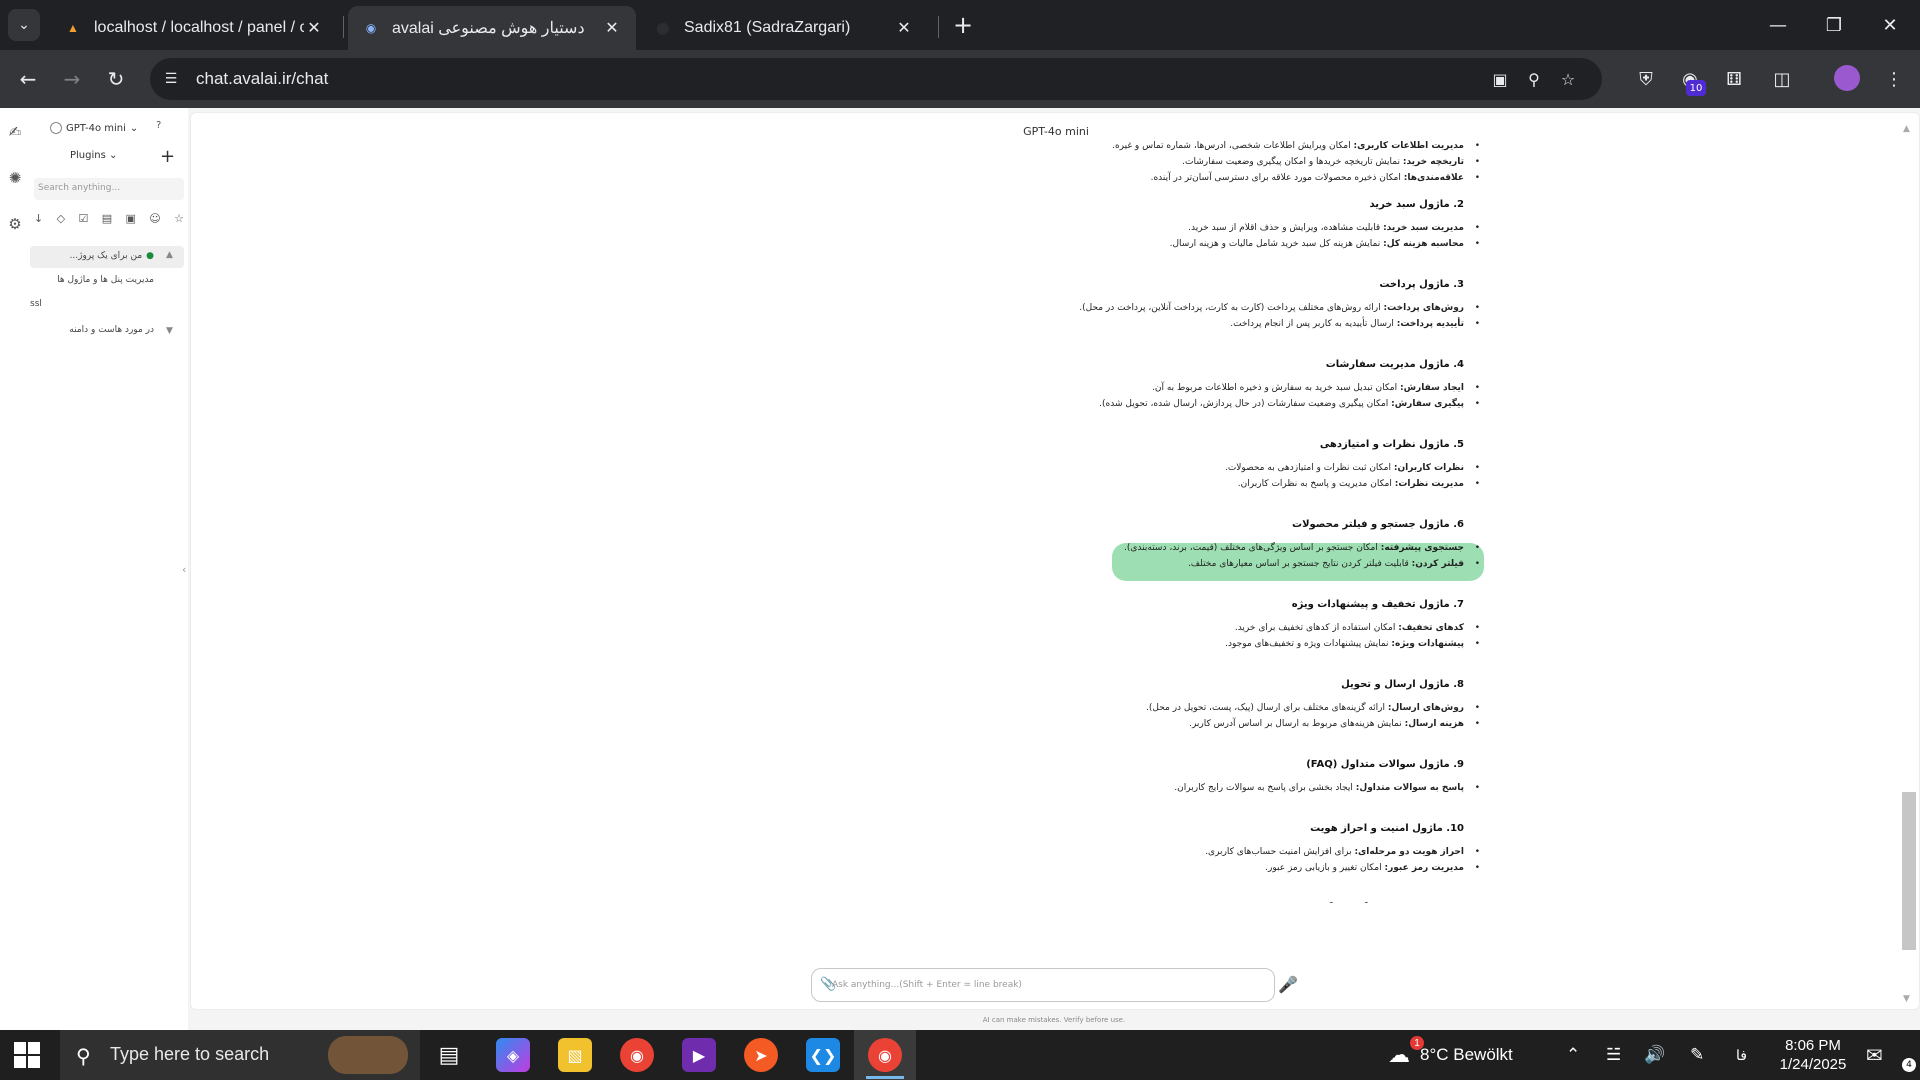 The image size is (1920, 1080). What do you see at coordinates (15, 224) in the screenshot?
I see `plugin-icon: ⚙` at bounding box center [15, 224].